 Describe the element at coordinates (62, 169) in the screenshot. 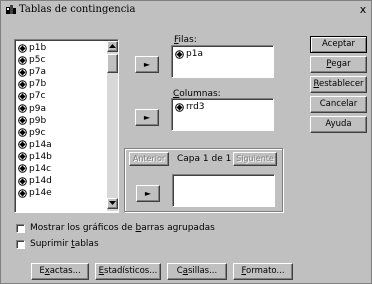

I see `variable-list-item: p14c` at that location.